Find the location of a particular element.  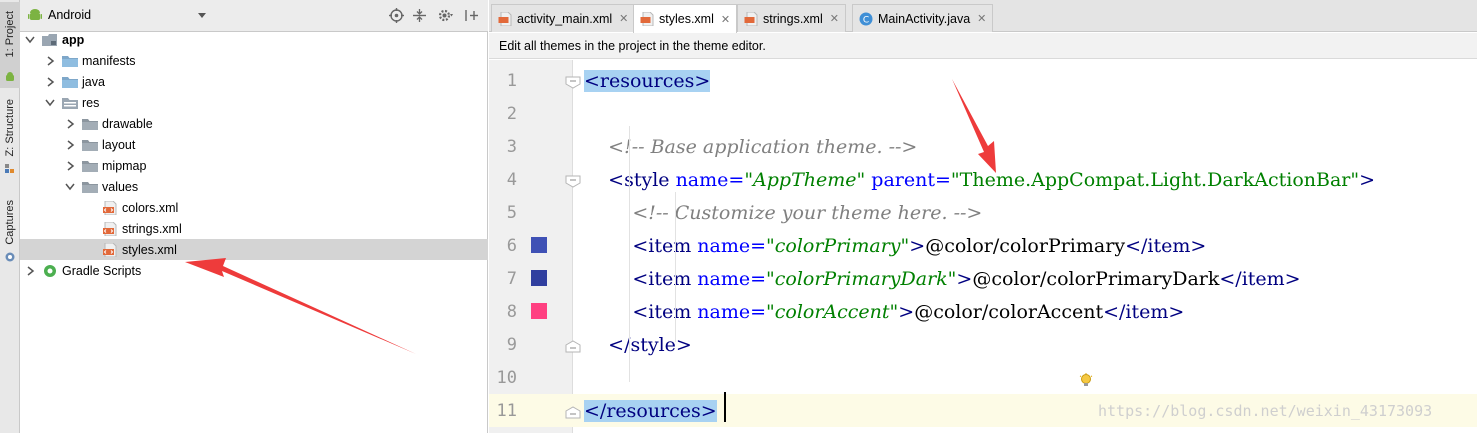

tree-item-values: values is located at coordinates (254, 186).